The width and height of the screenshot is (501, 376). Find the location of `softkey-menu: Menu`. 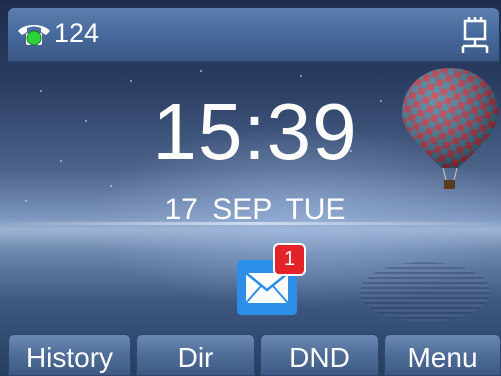

softkey-menu: Menu is located at coordinates (442, 355).